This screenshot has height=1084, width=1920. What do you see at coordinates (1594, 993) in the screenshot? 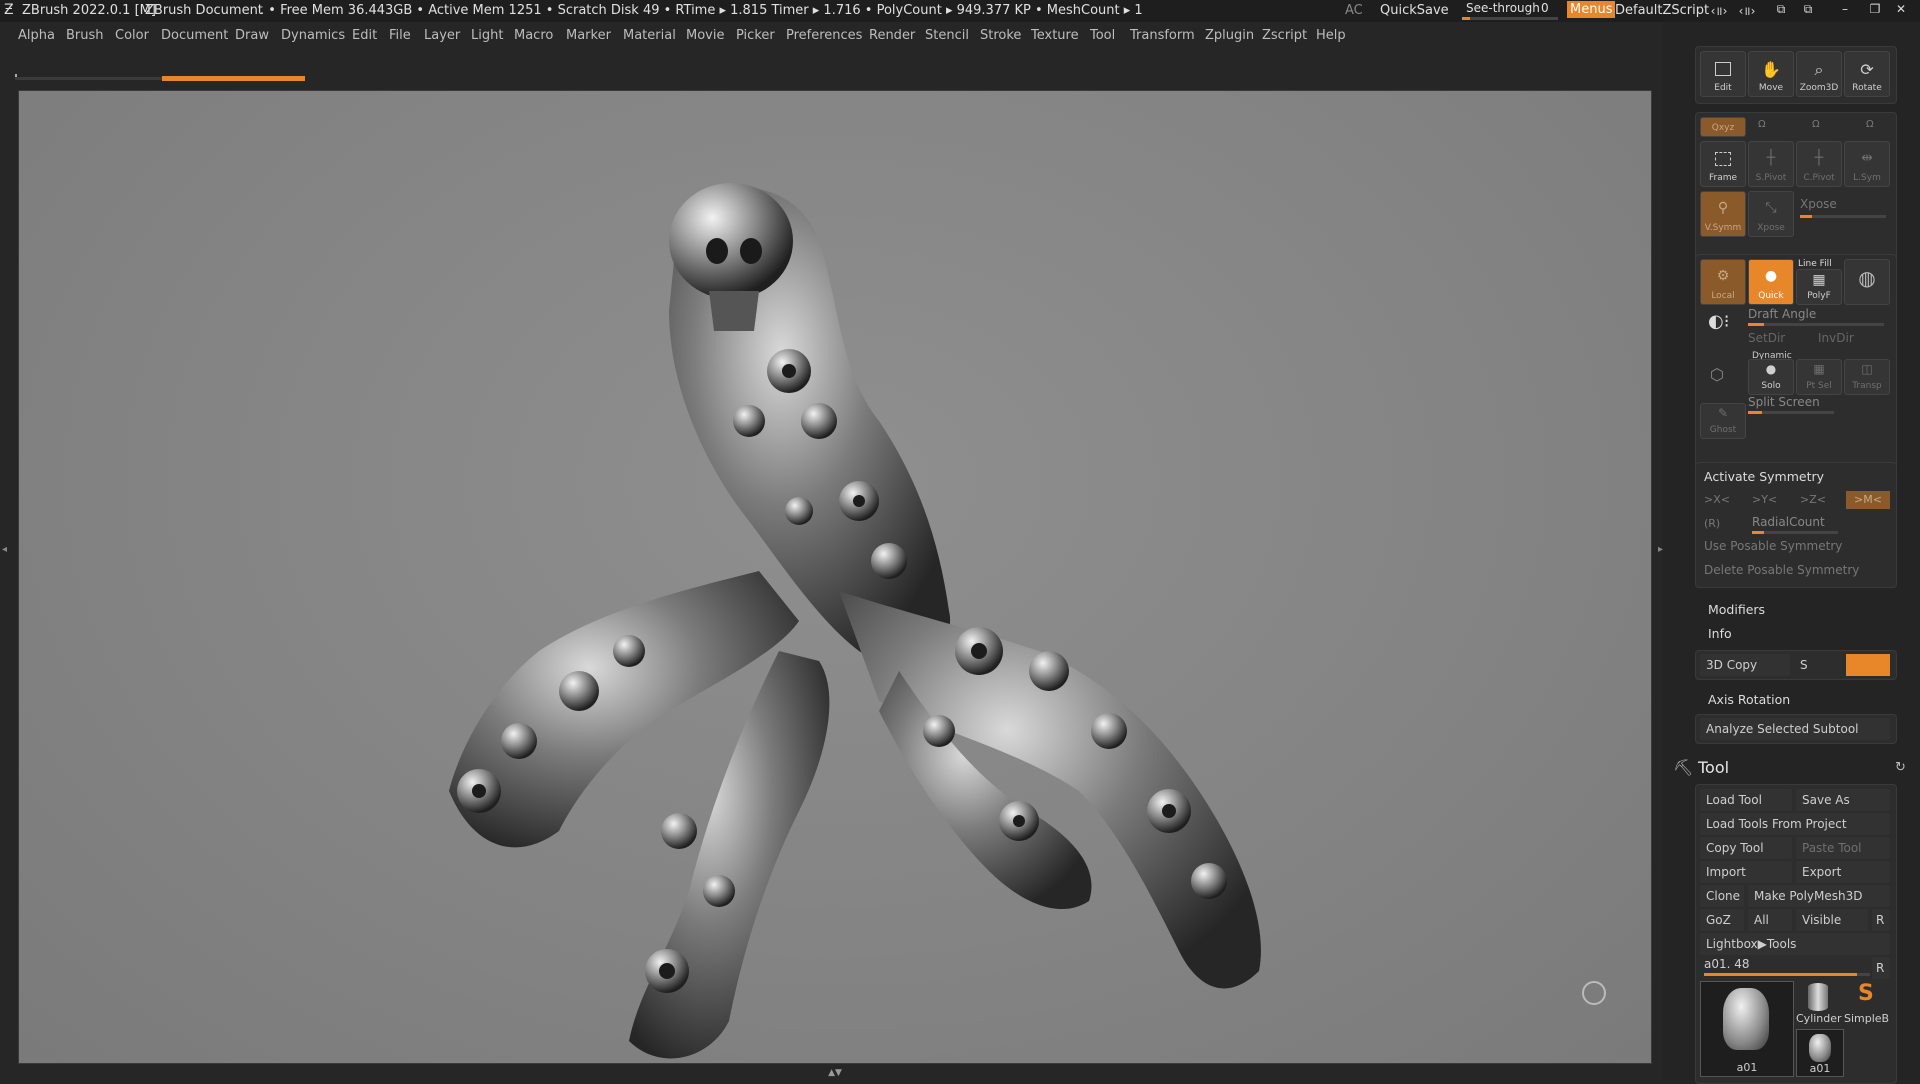
I see `floor-target-icon` at bounding box center [1594, 993].